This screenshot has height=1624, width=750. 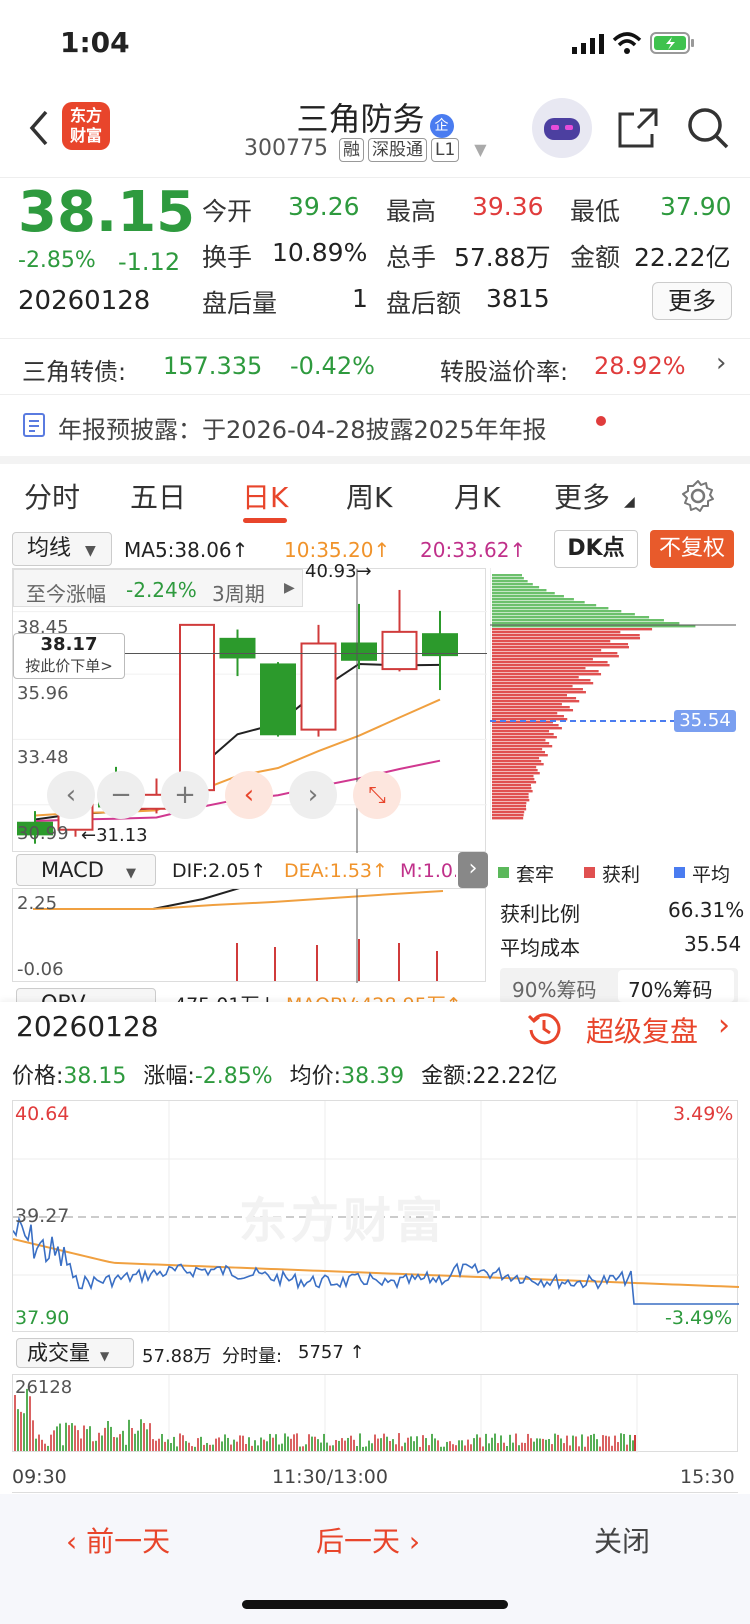 What do you see at coordinates (397, 150) in the screenshot?
I see `tag-connect: 深股通` at bounding box center [397, 150].